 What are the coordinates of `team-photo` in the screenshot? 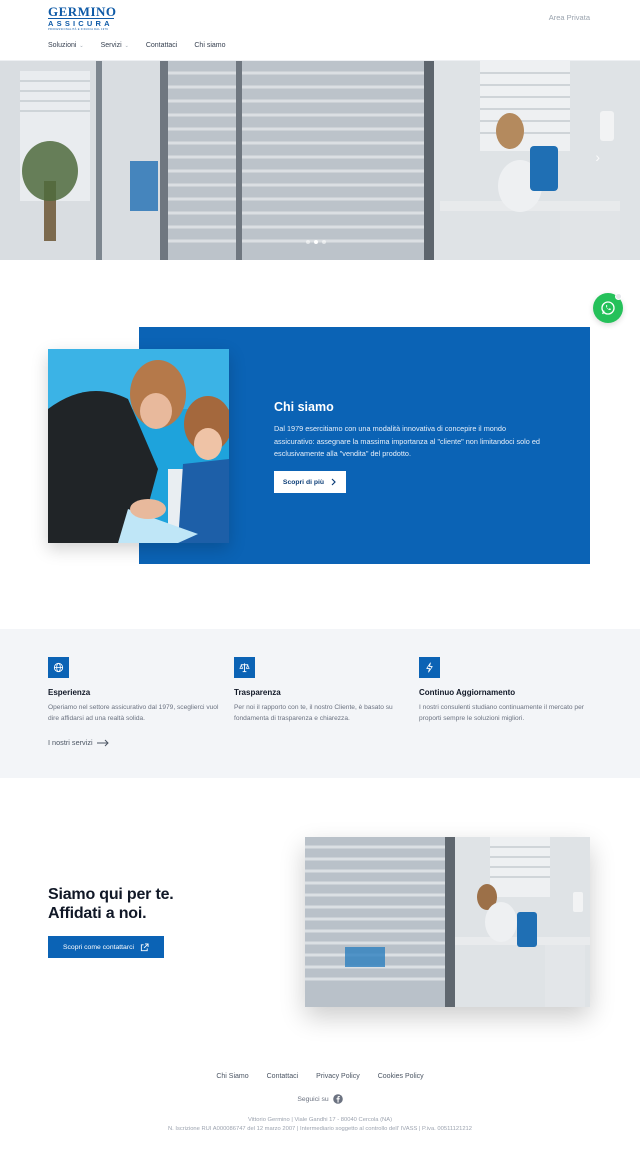 It's located at (138, 446).